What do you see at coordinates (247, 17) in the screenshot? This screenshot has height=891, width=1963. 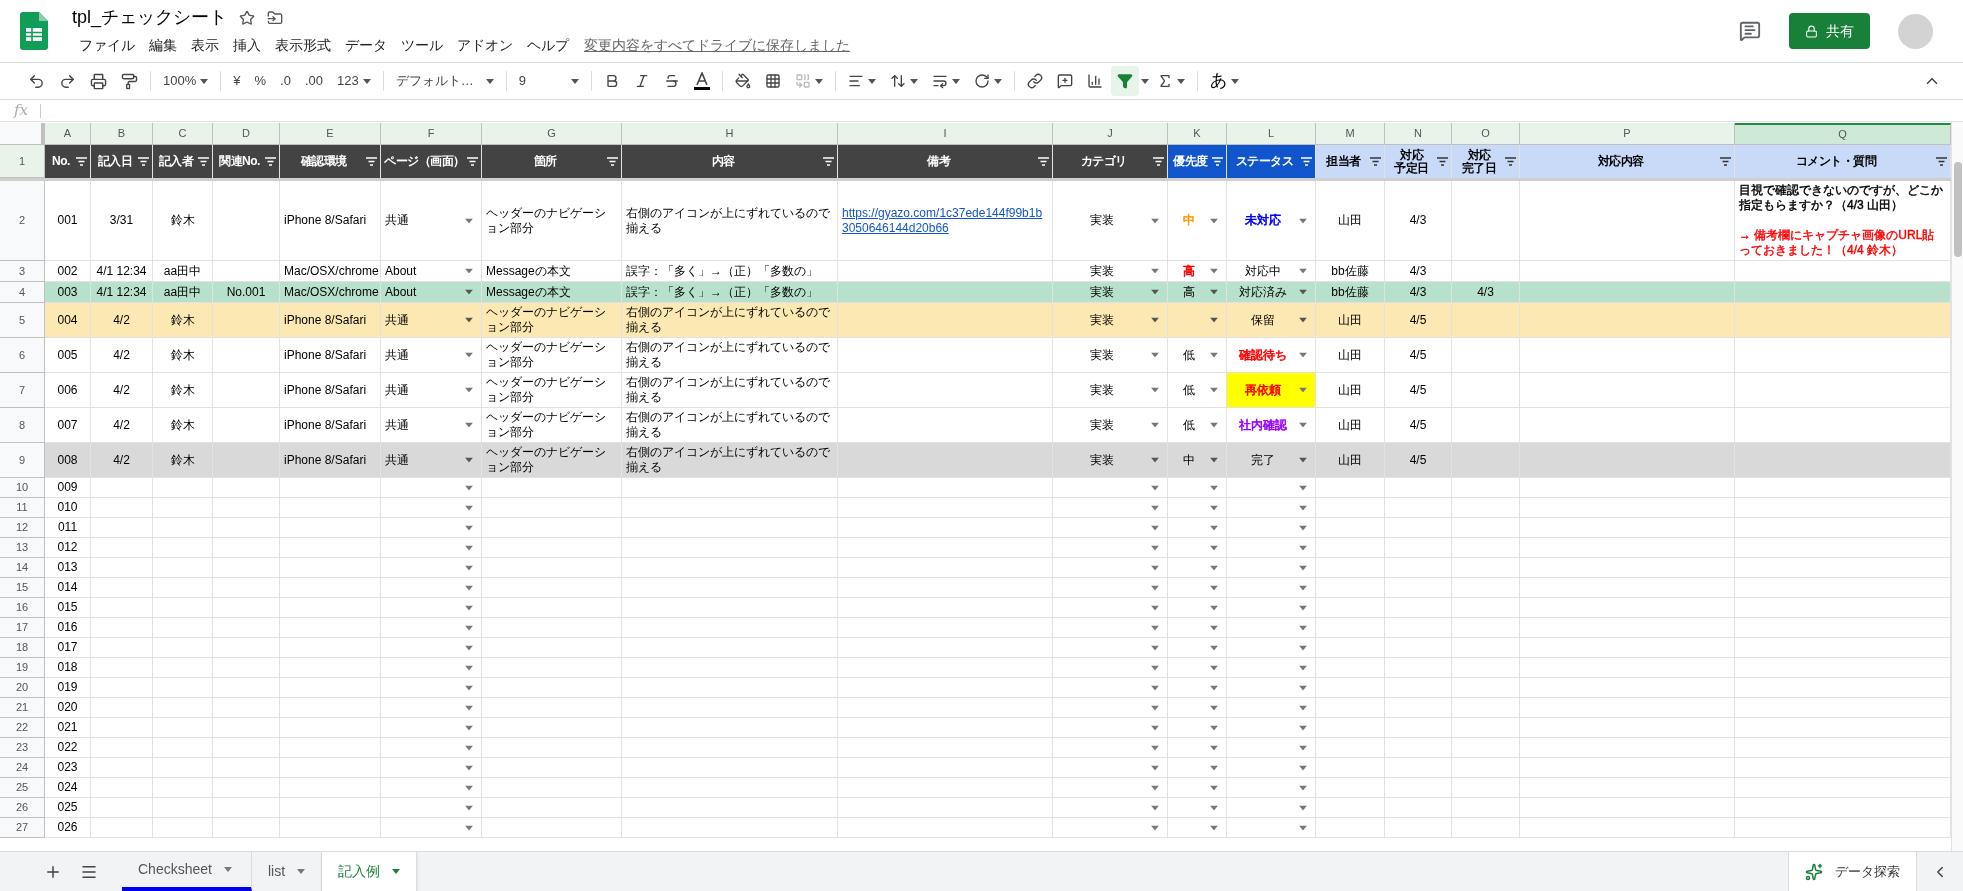 I see `star-icon` at bounding box center [247, 17].